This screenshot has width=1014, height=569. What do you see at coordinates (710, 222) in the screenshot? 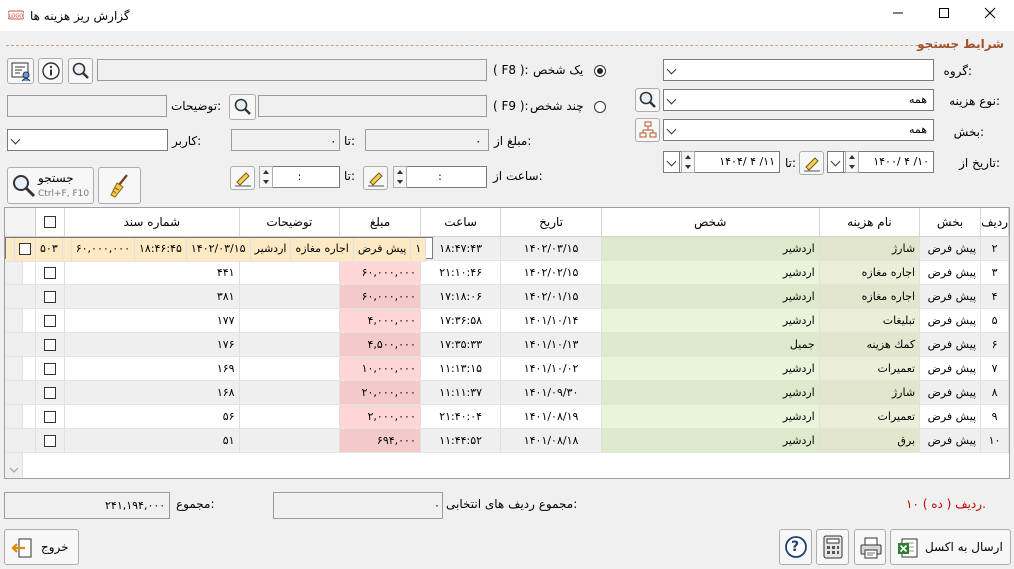
I see `header-person: شخص` at bounding box center [710, 222].